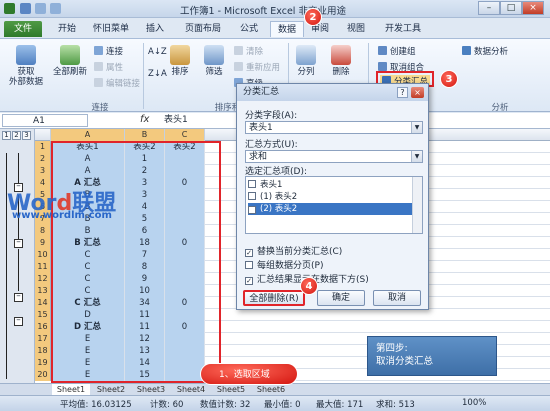 Image resolution: width=550 pixels, height=411 pixels. Describe the element at coordinates (26, 135) in the screenshot. I see `outline-level-3: 3` at that location.